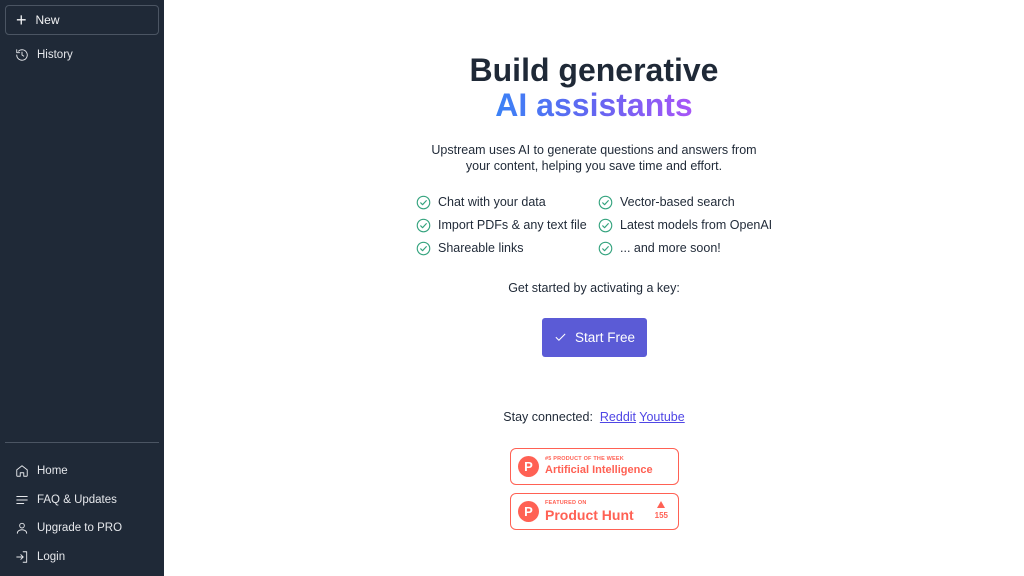  Describe the element at coordinates (82, 20) in the screenshot. I see `new-button: + New` at that location.